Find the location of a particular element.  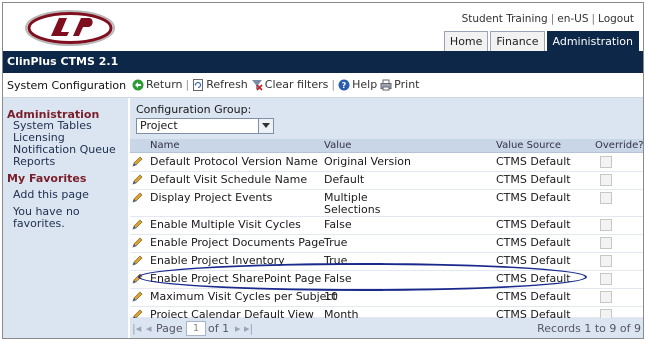

language-link: en-US is located at coordinates (572, 19).